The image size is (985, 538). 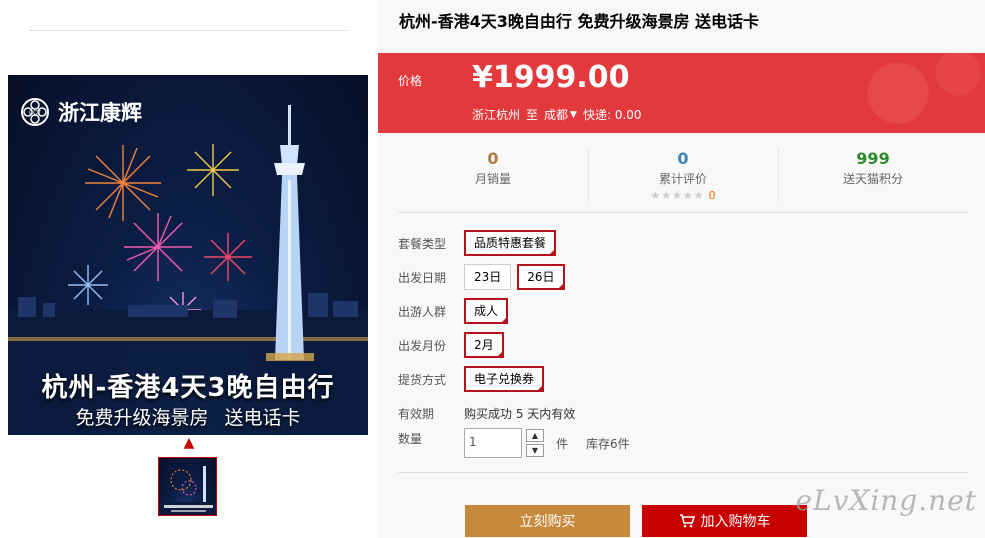 I want to click on quantity-unit: 件, so click(x=562, y=443).